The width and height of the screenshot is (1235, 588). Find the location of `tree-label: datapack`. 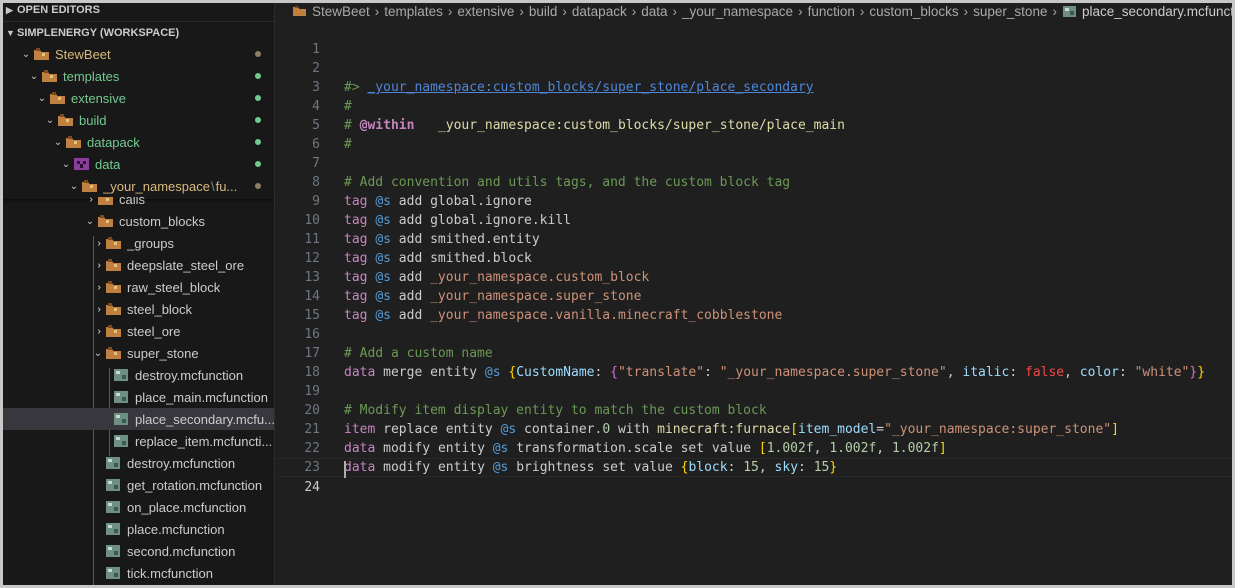

tree-label: datapack is located at coordinates (113, 142).